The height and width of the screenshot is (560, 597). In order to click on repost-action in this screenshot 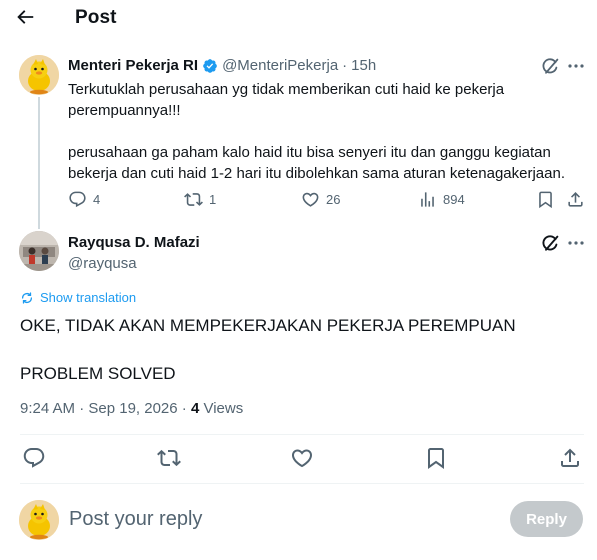, I will do `click(170, 459)`.